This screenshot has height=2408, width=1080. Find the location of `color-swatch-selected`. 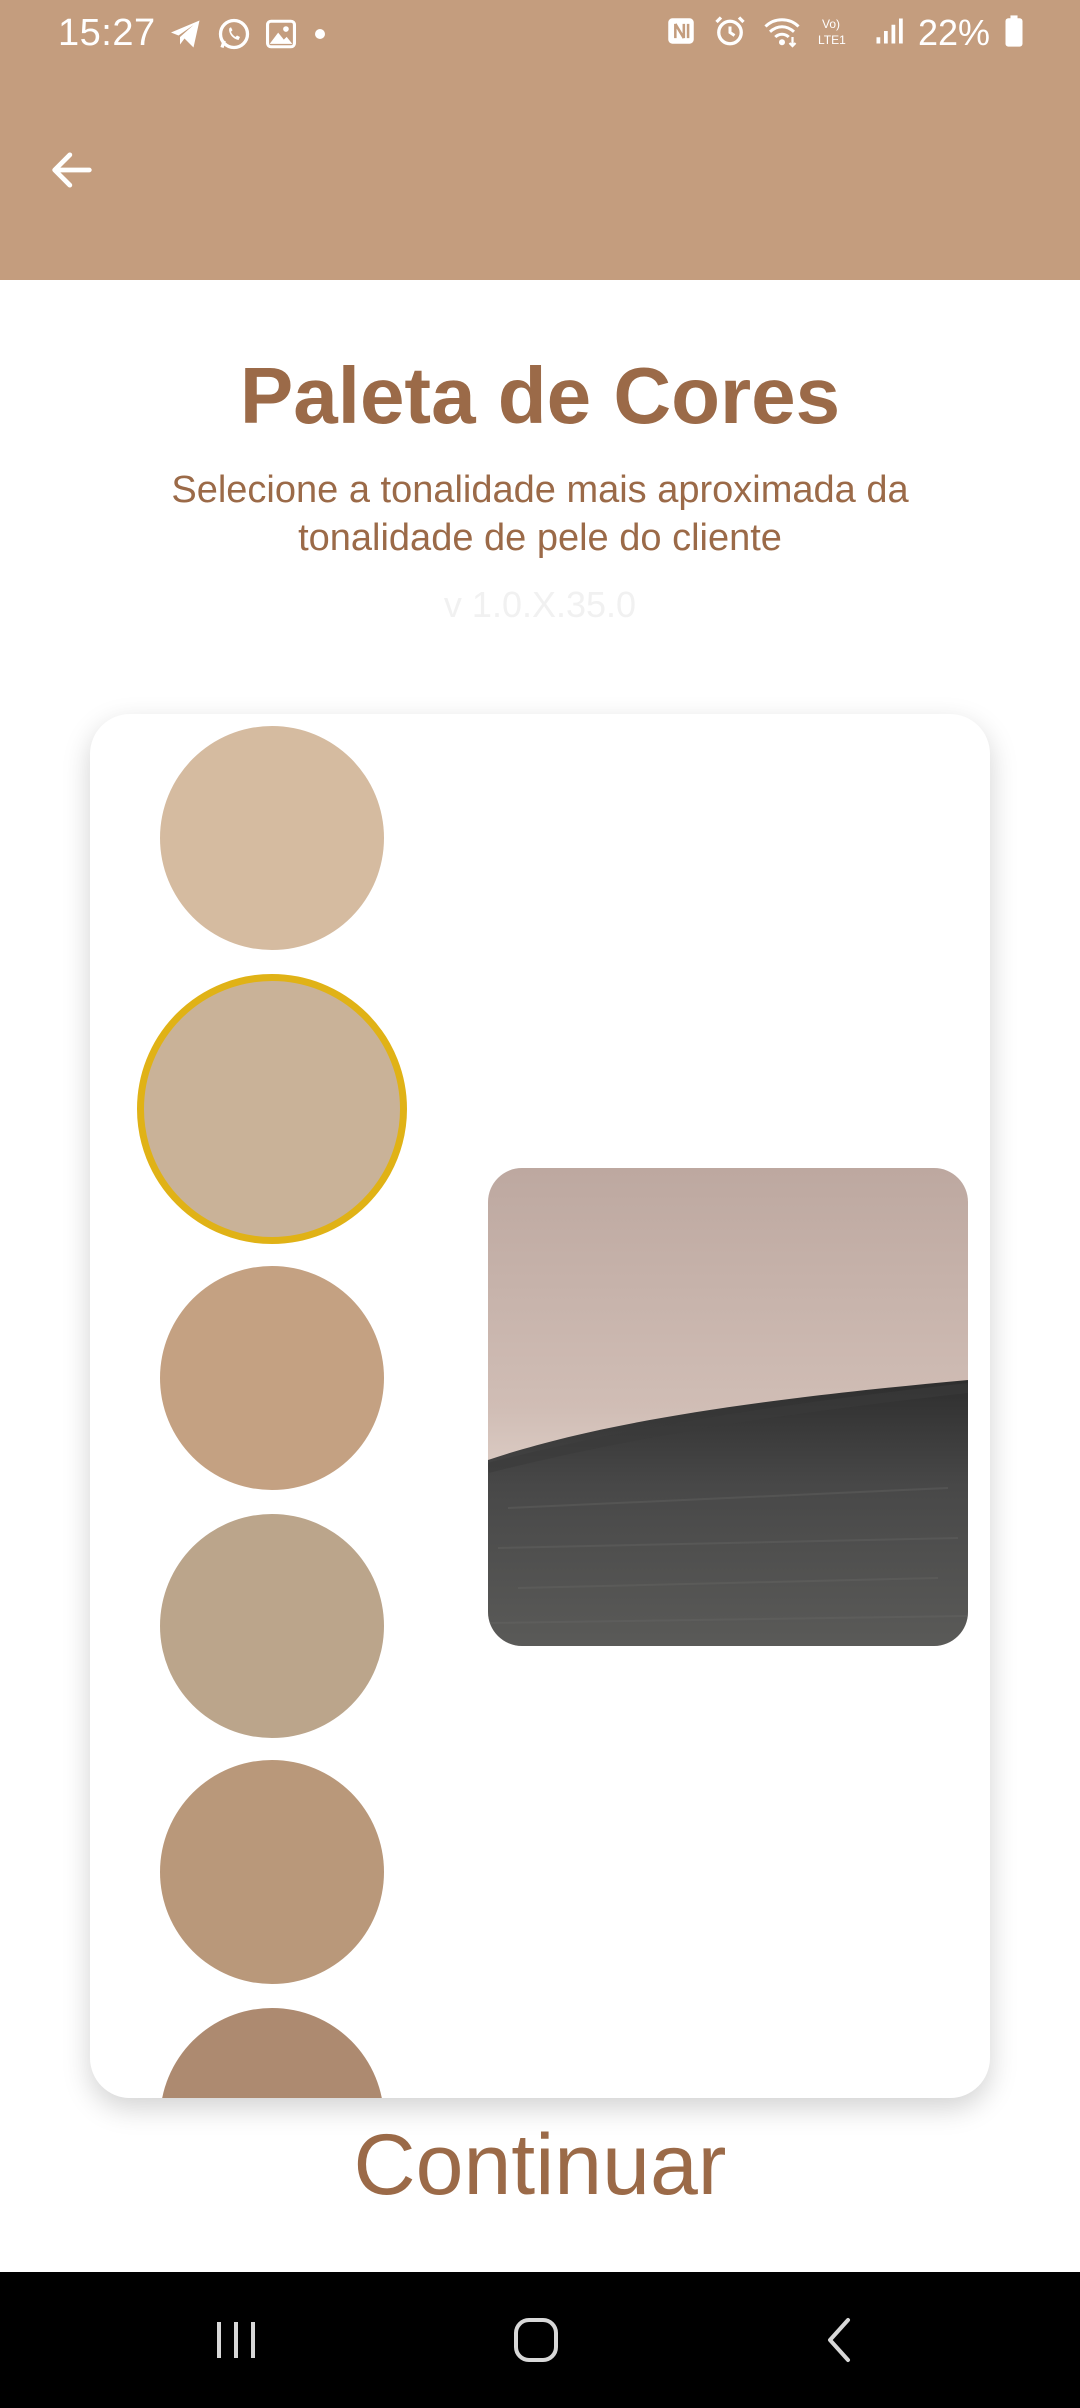

color-swatch-selected is located at coordinates (272, 1109).